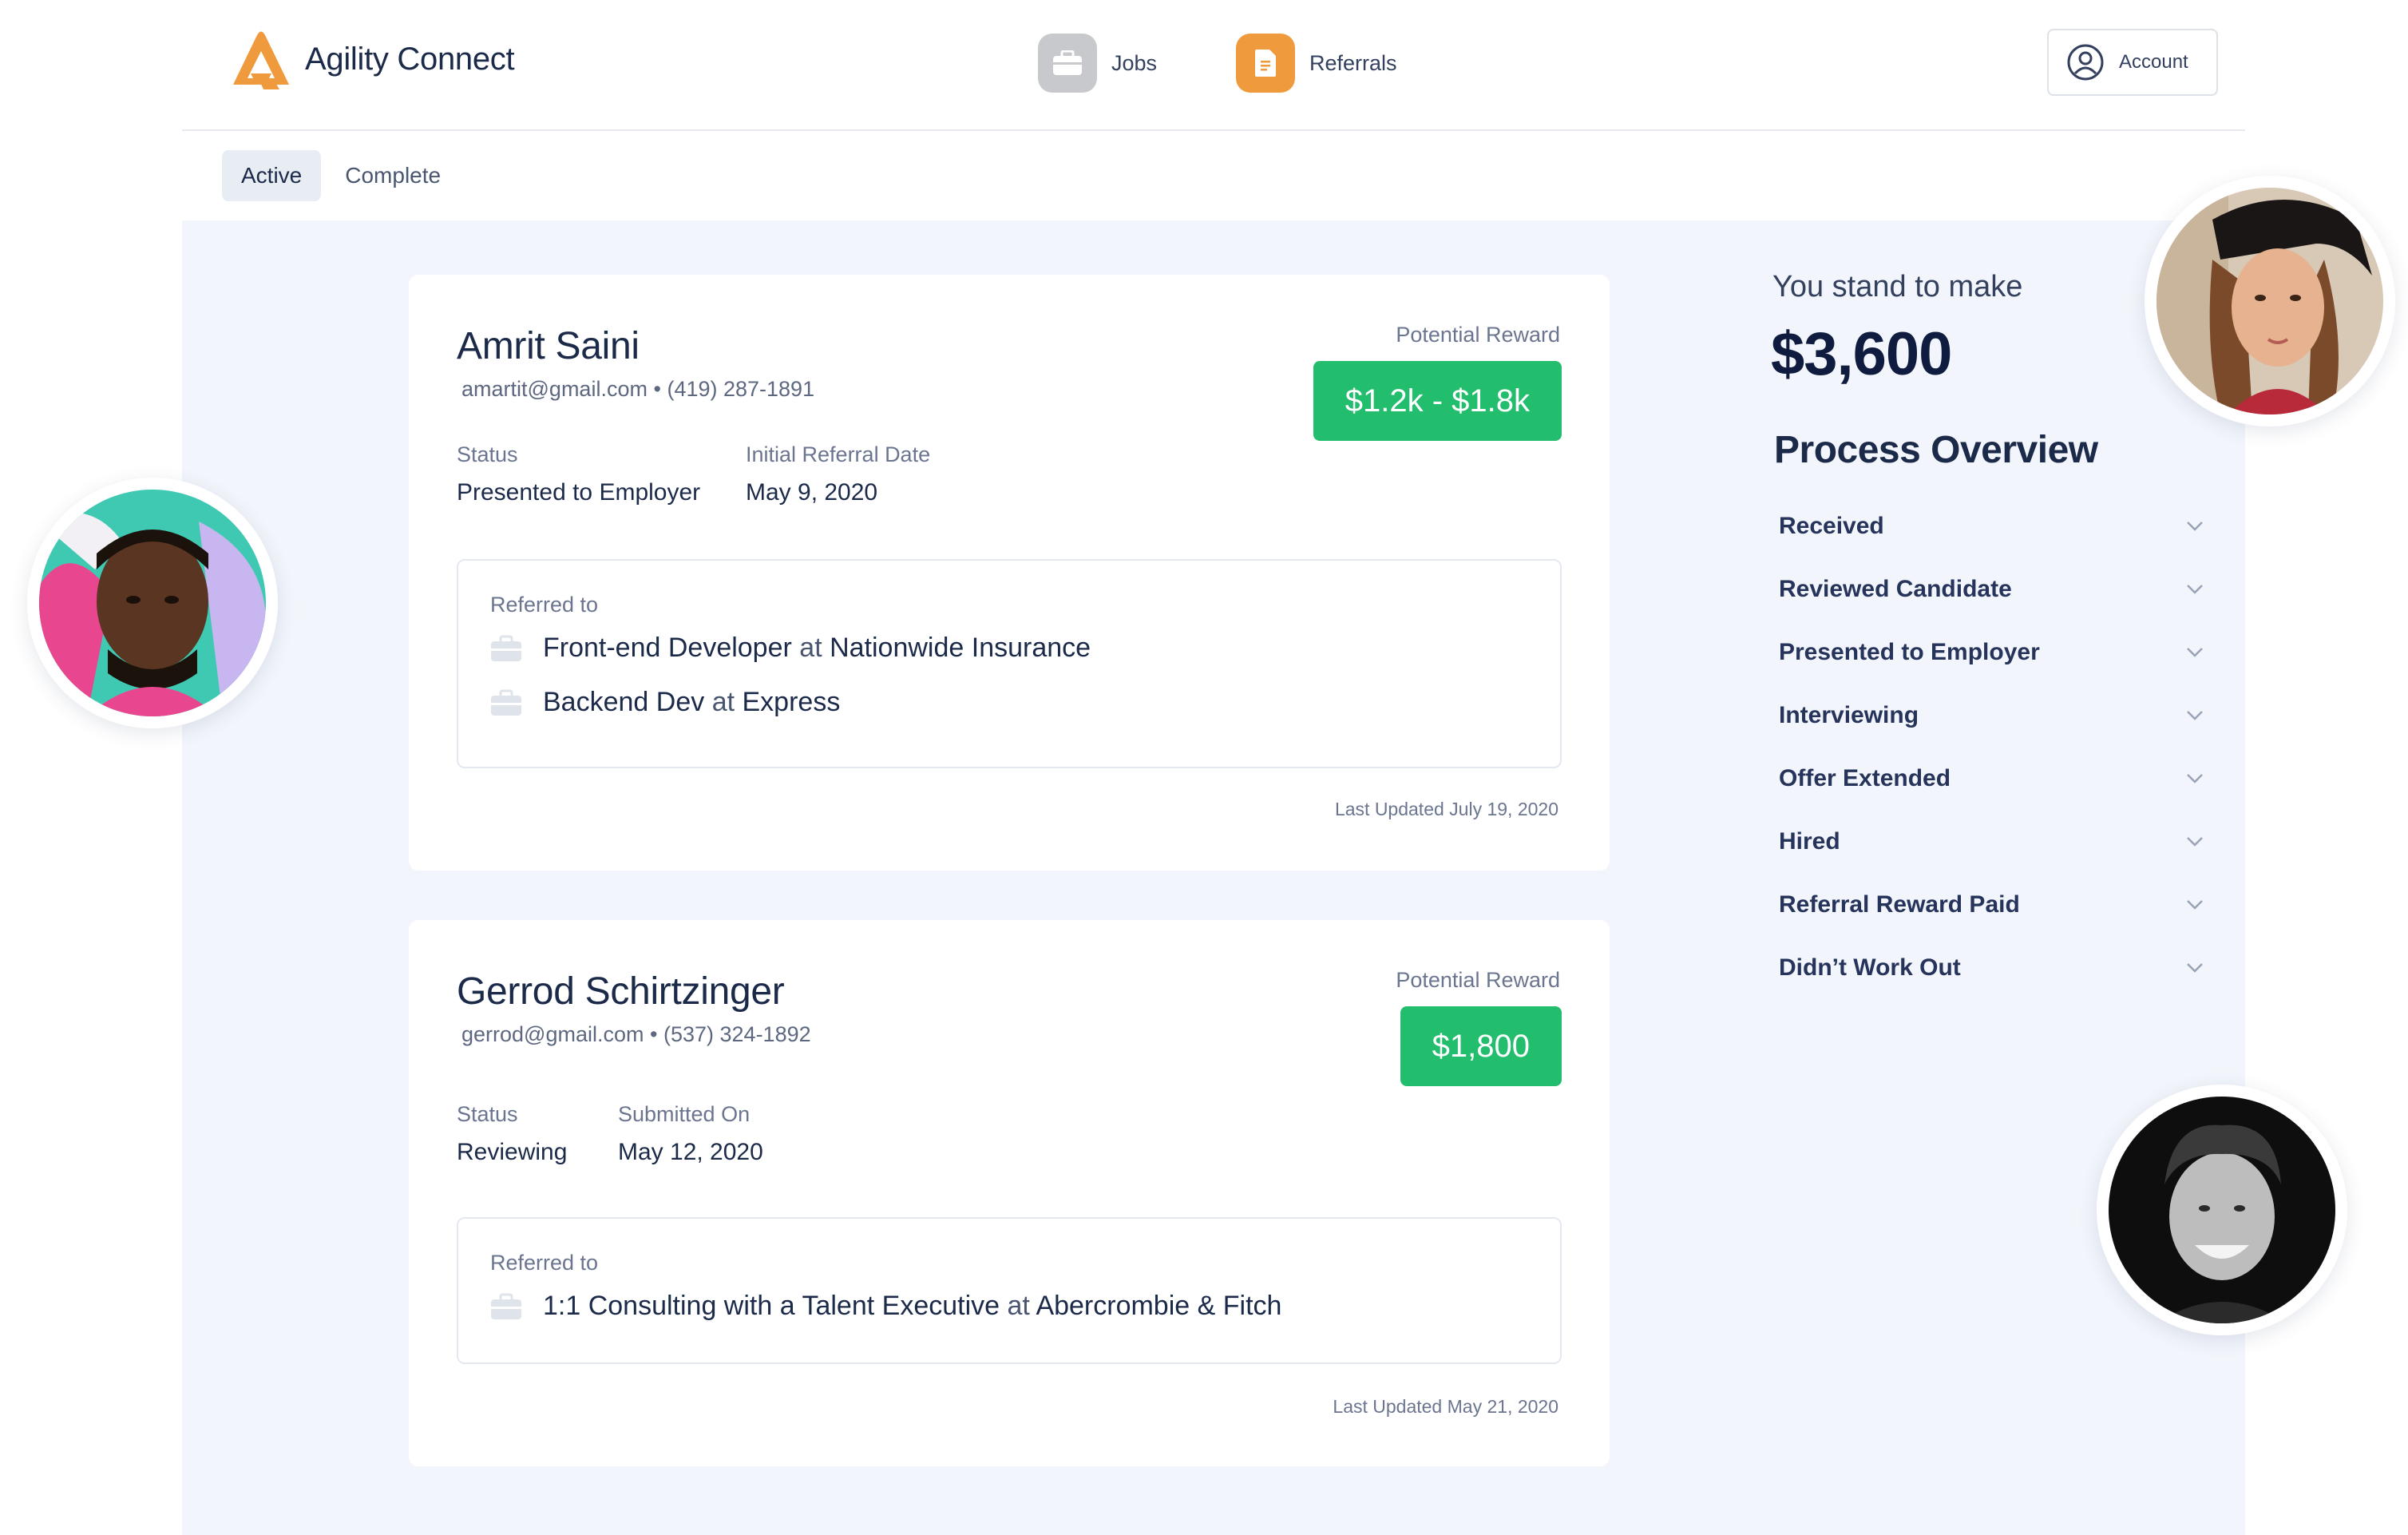 This screenshot has height=1535, width=2408. I want to click on stage-hired: Hired, so click(1992, 842).